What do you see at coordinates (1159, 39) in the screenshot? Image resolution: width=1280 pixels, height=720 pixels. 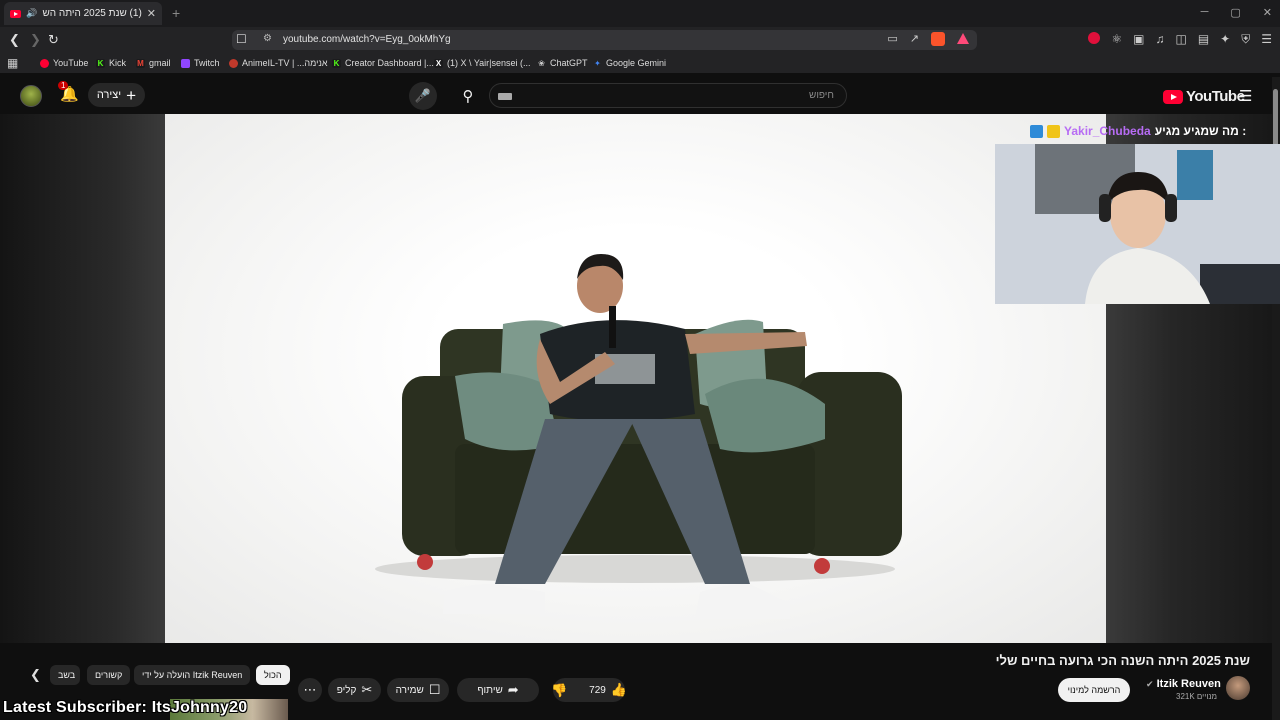 I see `music-icon: ♫` at bounding box center [1159, 39].